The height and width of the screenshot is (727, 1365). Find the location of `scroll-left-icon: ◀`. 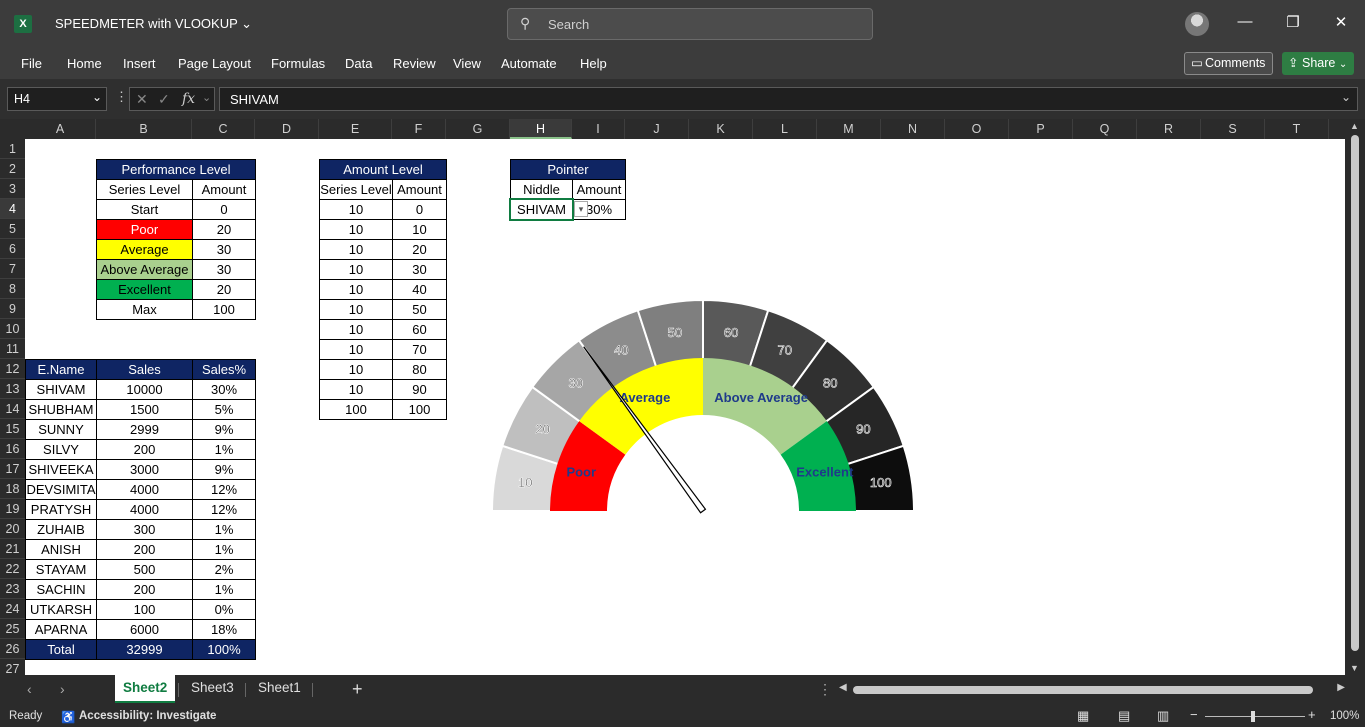

scroll-left-icon: ◀ is located at coordinates (843, 687).